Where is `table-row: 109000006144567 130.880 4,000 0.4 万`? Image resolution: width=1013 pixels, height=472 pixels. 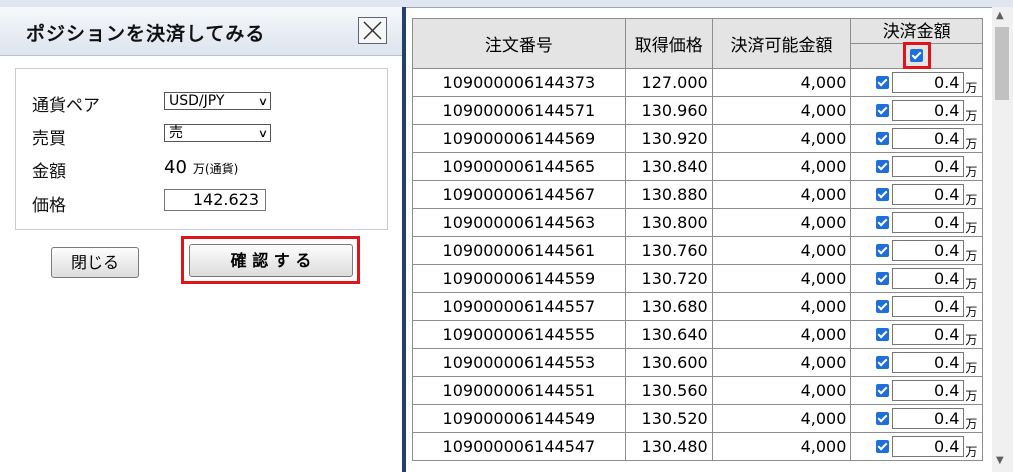
table-row: 109000006144567 130.880 4,000 0.4 万 is located at coordinates (697, 194).